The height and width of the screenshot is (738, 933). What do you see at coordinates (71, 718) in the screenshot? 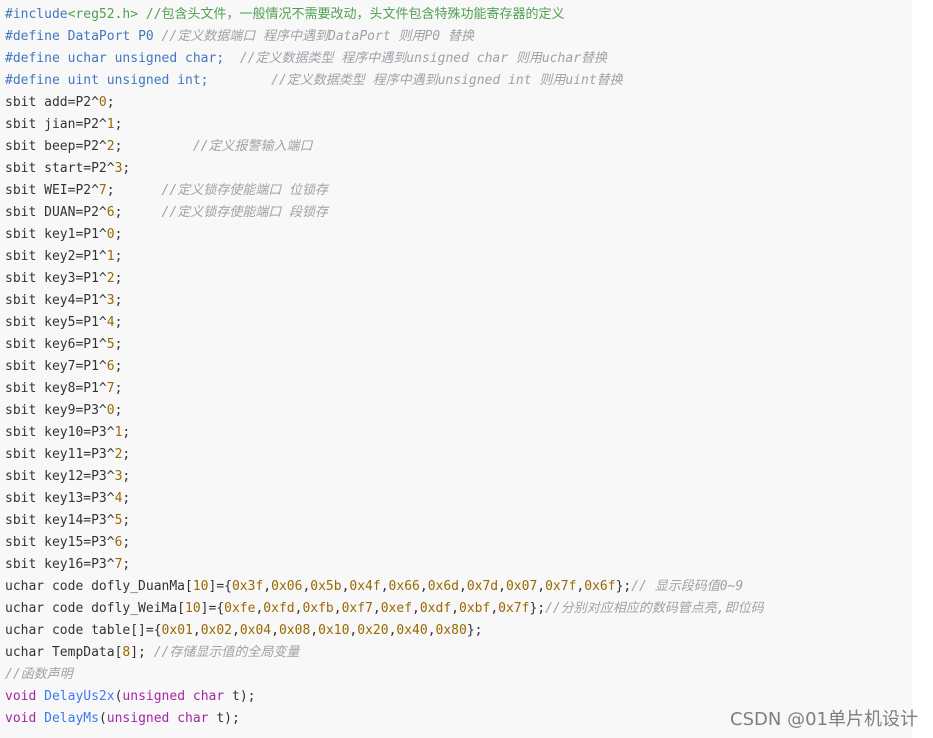
I see `code-token: DelayMs` at bounding box center [71, 718].